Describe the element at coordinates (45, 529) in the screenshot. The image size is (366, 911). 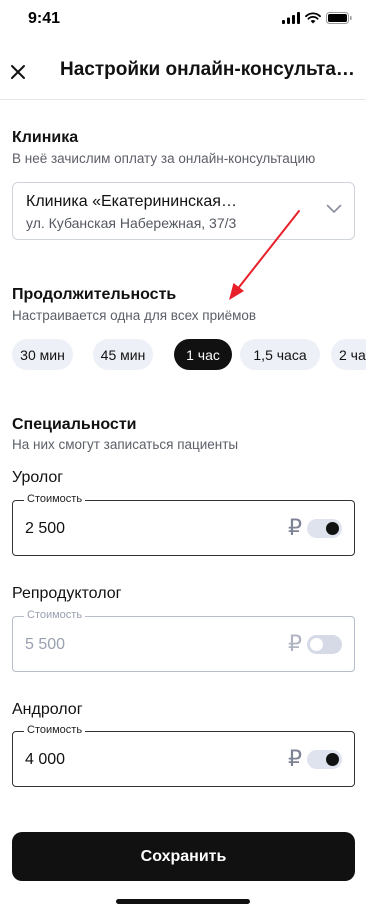
I see `price-value: 2 500` at that location.